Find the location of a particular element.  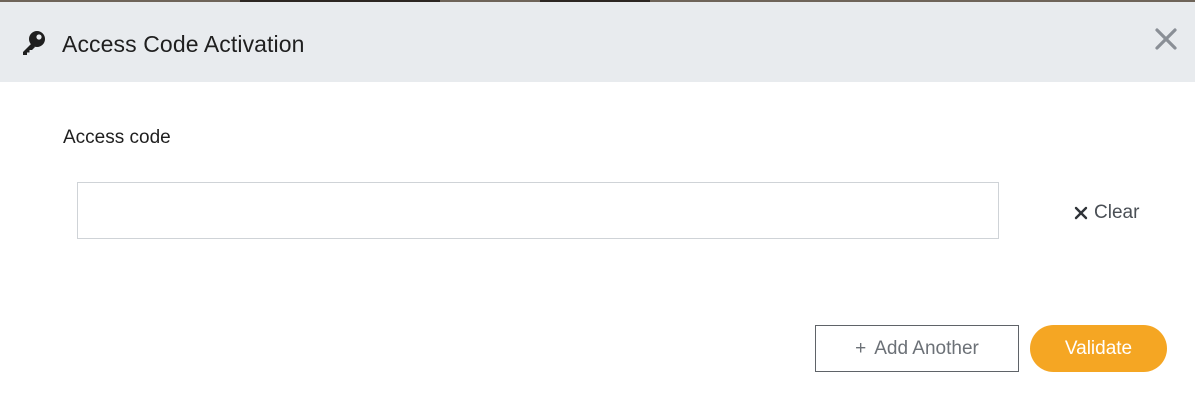

access-code-label: Access code is located at coordinates (117, 137).